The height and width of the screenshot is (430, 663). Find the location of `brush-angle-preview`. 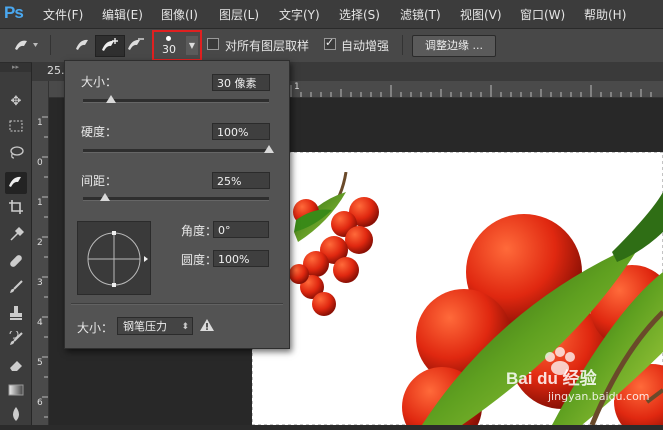

brush-angle-preview is located at coordinates (114, 258).